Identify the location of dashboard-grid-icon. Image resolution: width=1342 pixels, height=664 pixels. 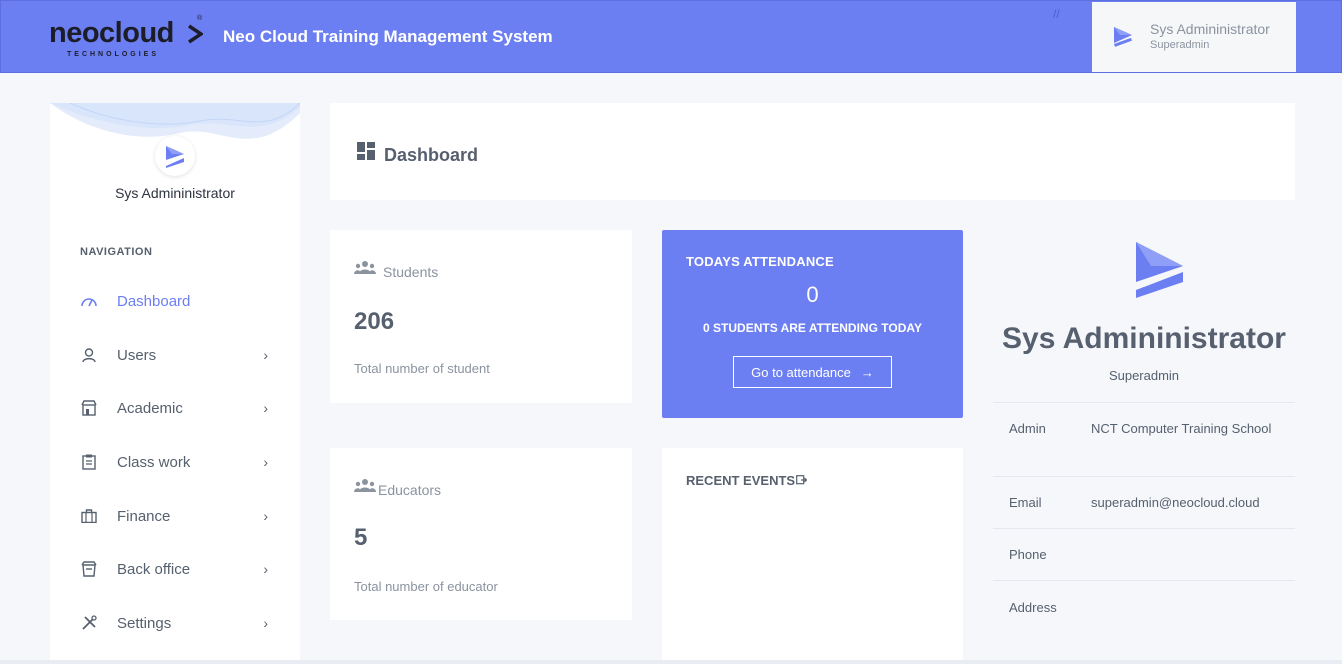
(366, 151).